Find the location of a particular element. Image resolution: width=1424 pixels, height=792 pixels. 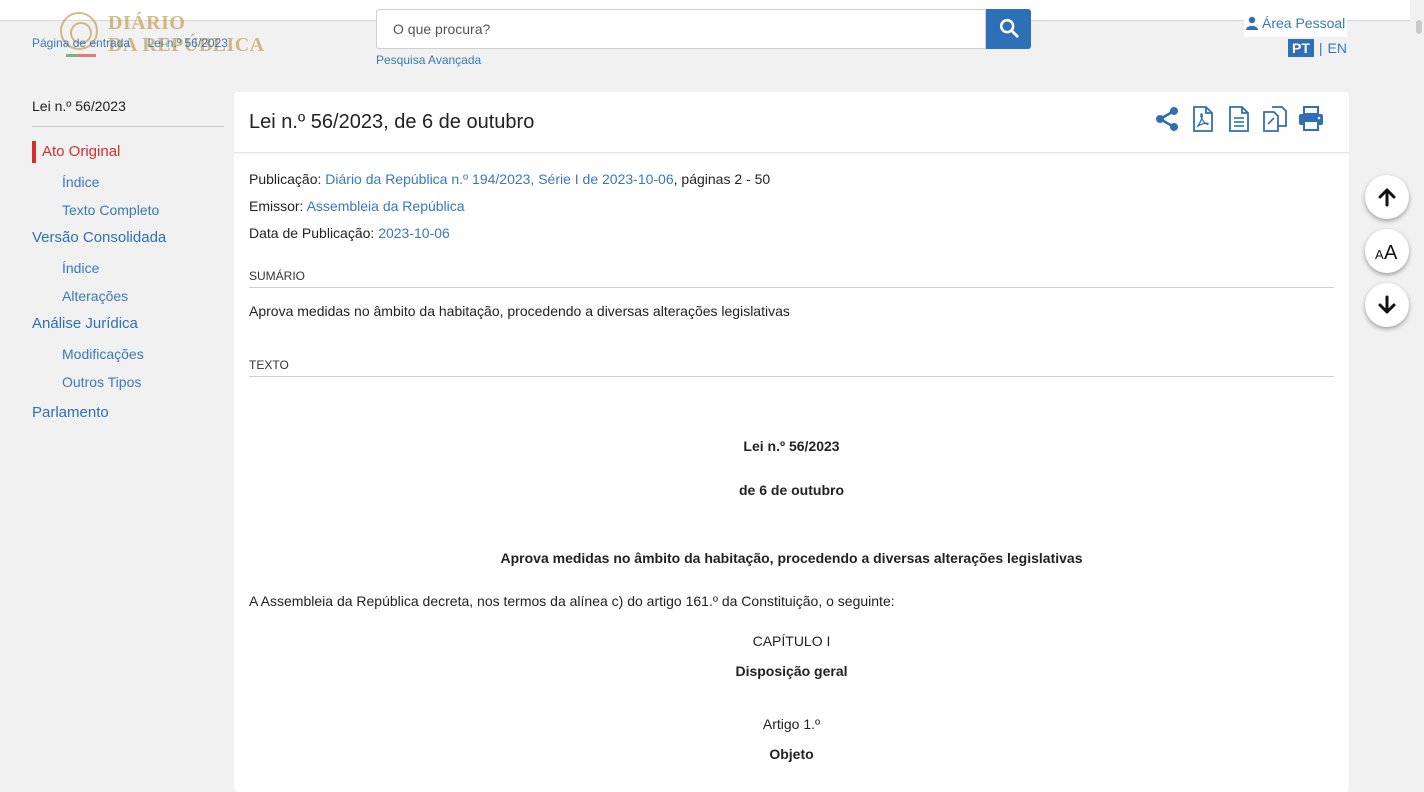

data-link: 2023-10-06 is located at coordinates (414, 233).